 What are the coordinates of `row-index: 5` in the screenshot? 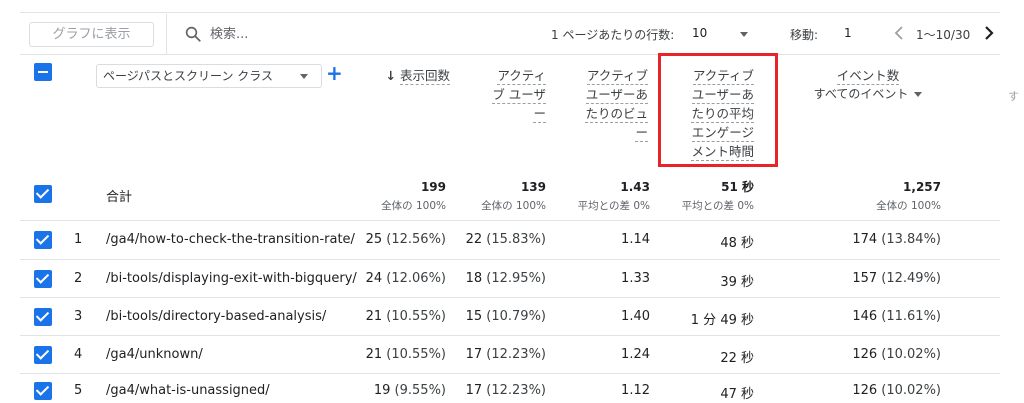 It's located at (78, 390).